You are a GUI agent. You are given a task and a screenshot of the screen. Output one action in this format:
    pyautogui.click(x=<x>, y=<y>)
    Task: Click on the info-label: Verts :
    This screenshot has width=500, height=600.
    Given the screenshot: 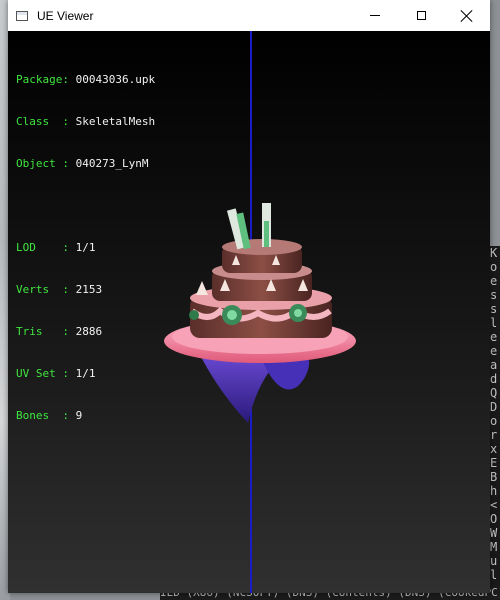 What is the action you would take?
    pyautogui.click(x=42, y=289)
    